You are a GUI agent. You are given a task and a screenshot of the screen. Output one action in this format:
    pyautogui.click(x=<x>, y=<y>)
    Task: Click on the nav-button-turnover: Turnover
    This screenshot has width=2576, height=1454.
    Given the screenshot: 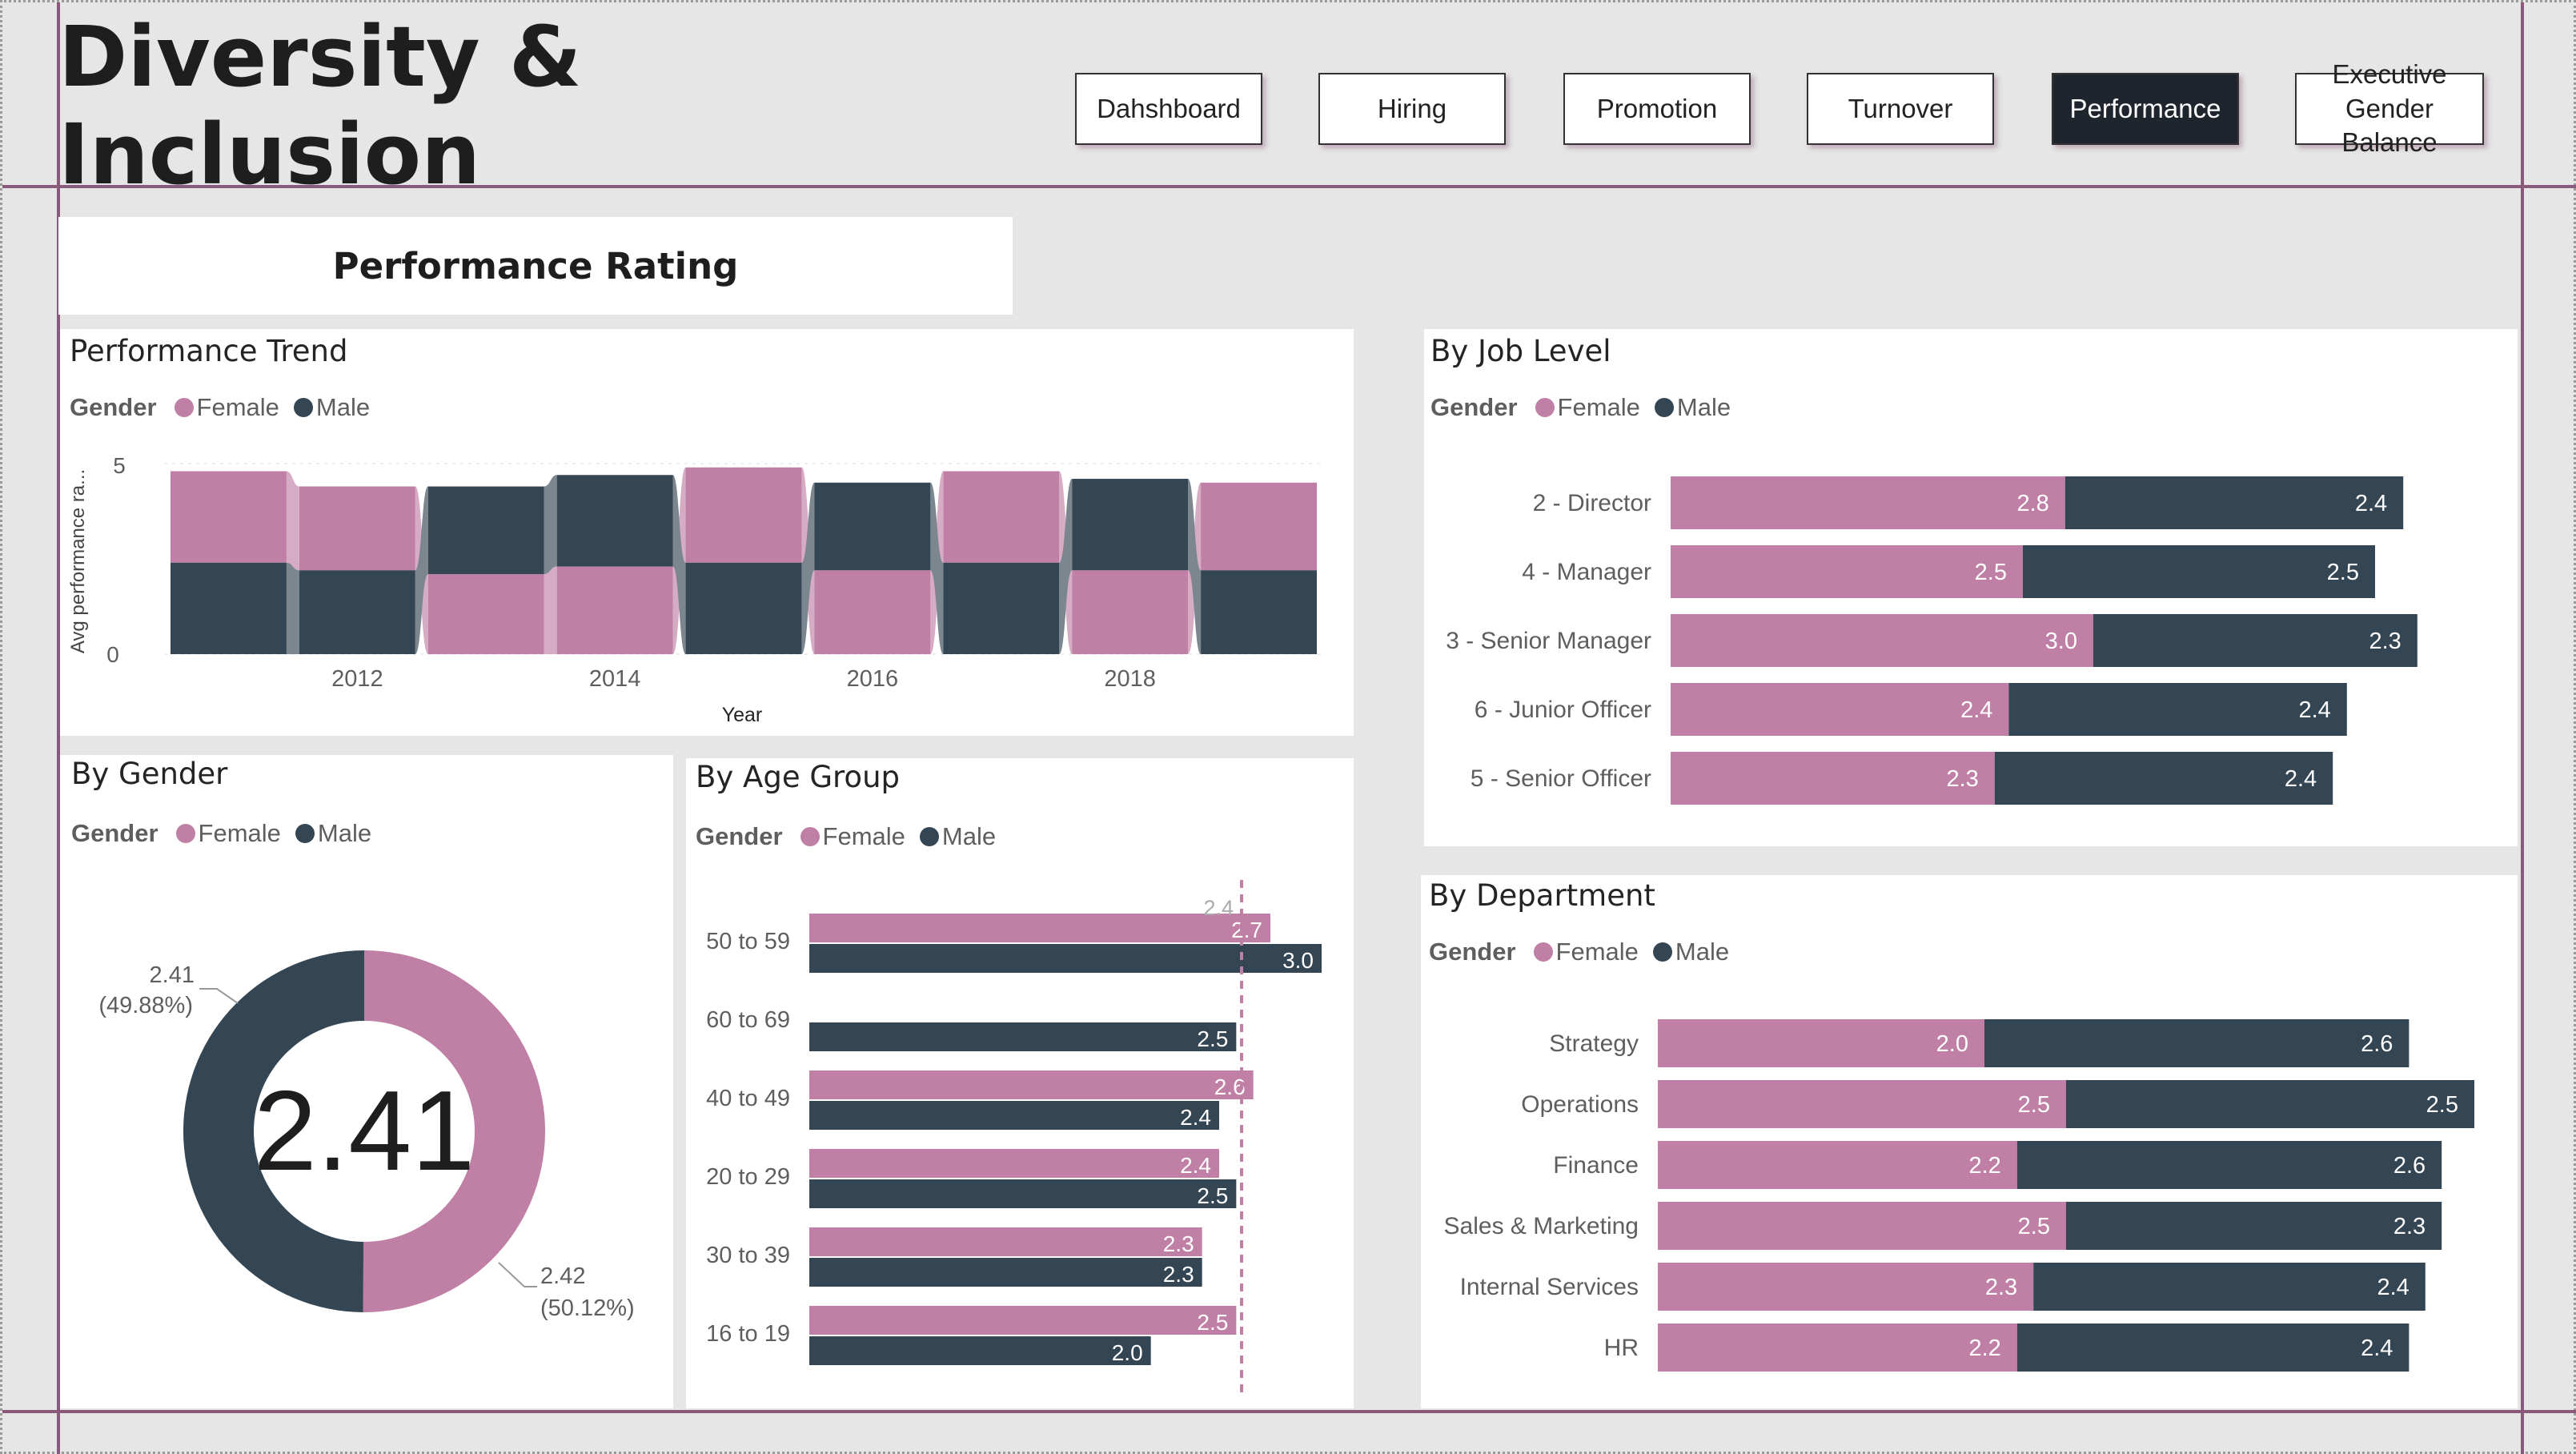 What is the action you would take?
    pyautogui.click(x=1900, y=109)
    